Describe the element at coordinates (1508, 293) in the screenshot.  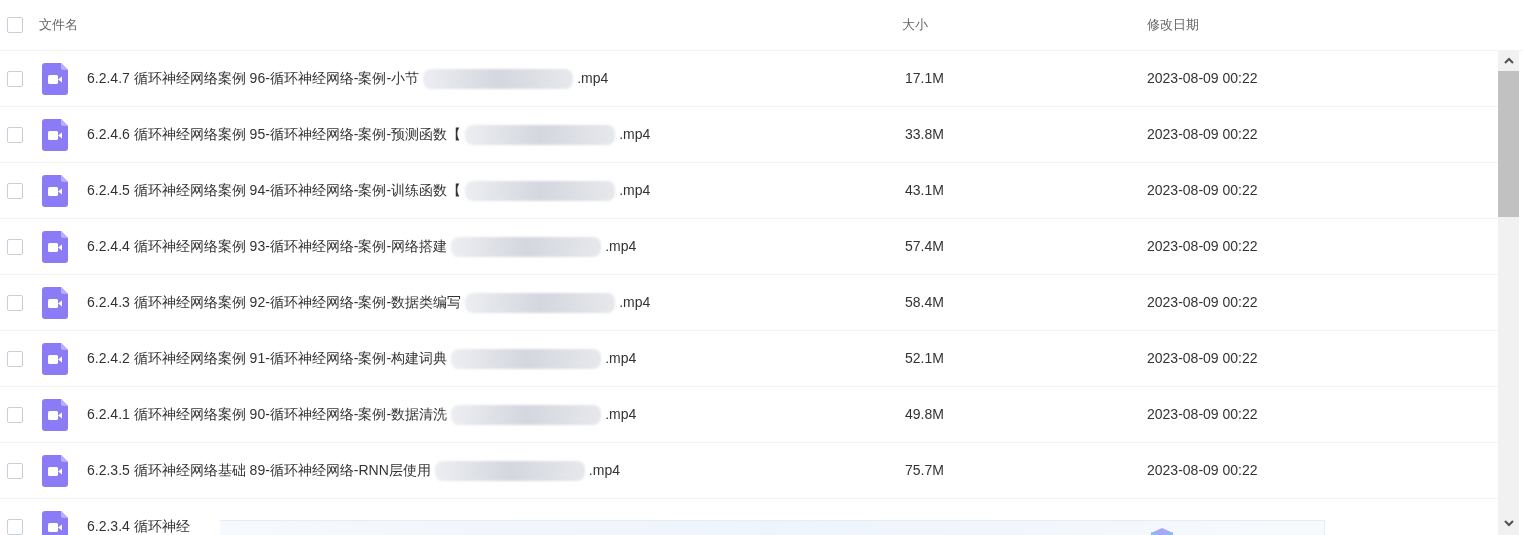
I see `scrollbar` at that location.